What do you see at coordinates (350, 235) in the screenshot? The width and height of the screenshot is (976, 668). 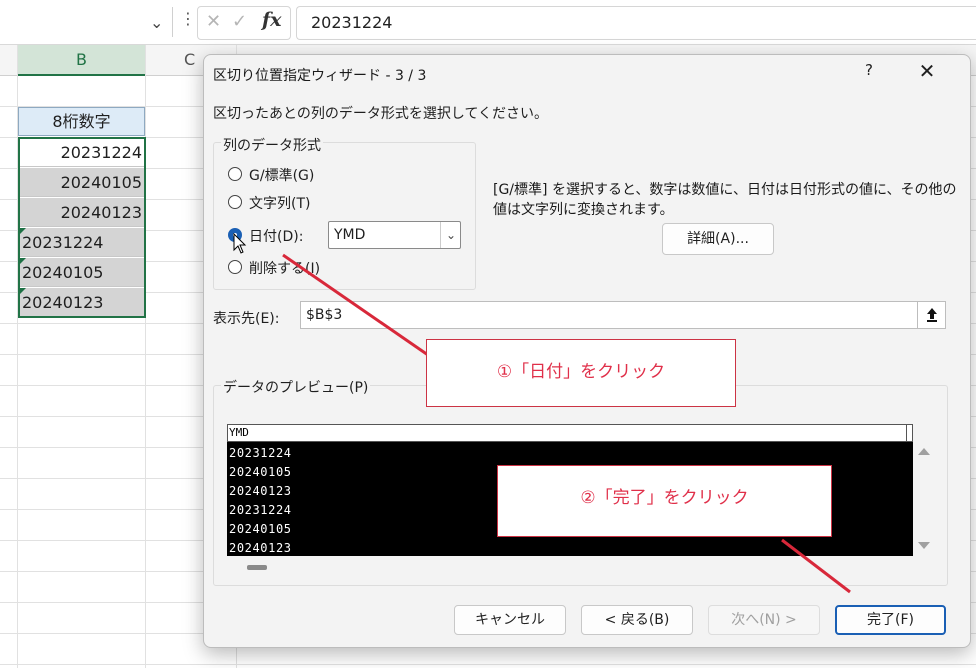 I see `date-format-value: YMD` at bounding box center [350, 235].